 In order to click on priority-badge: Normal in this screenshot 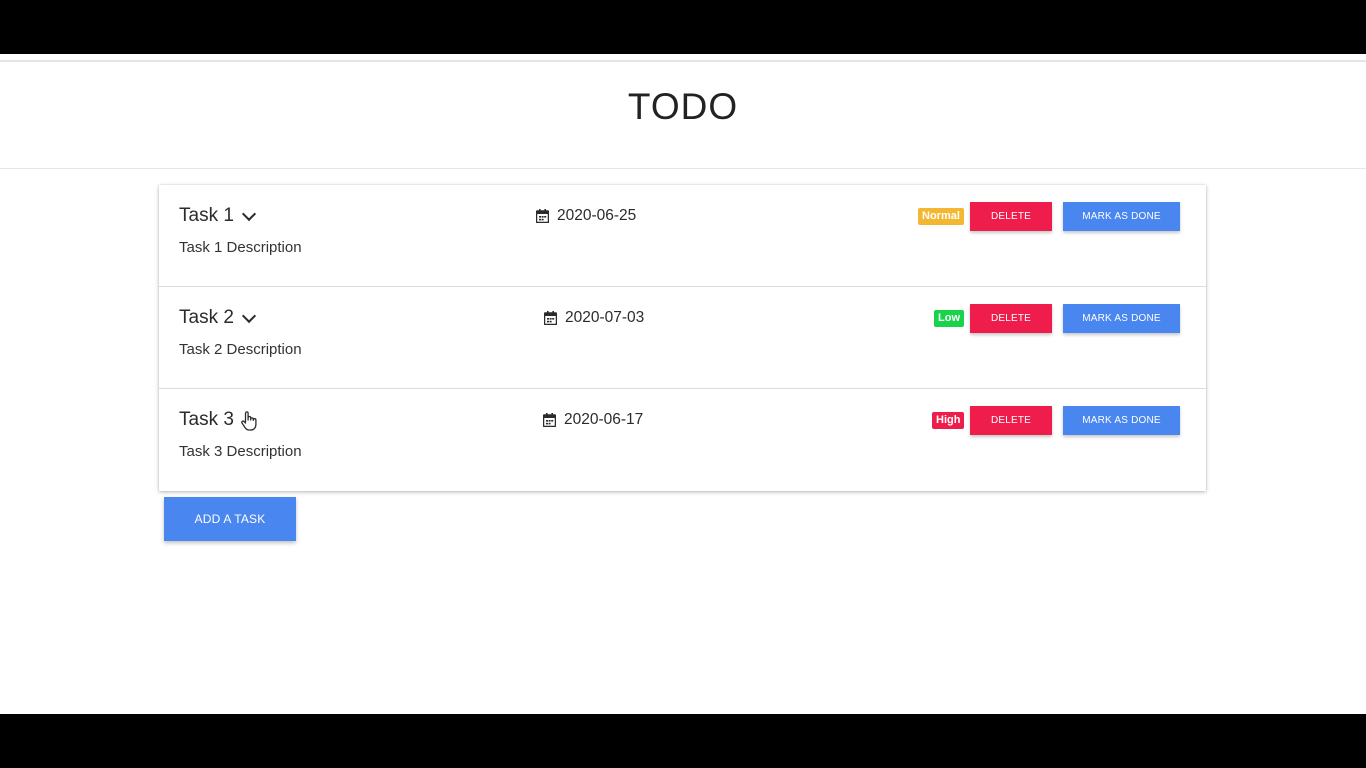, I will do `click(941, 216)`.